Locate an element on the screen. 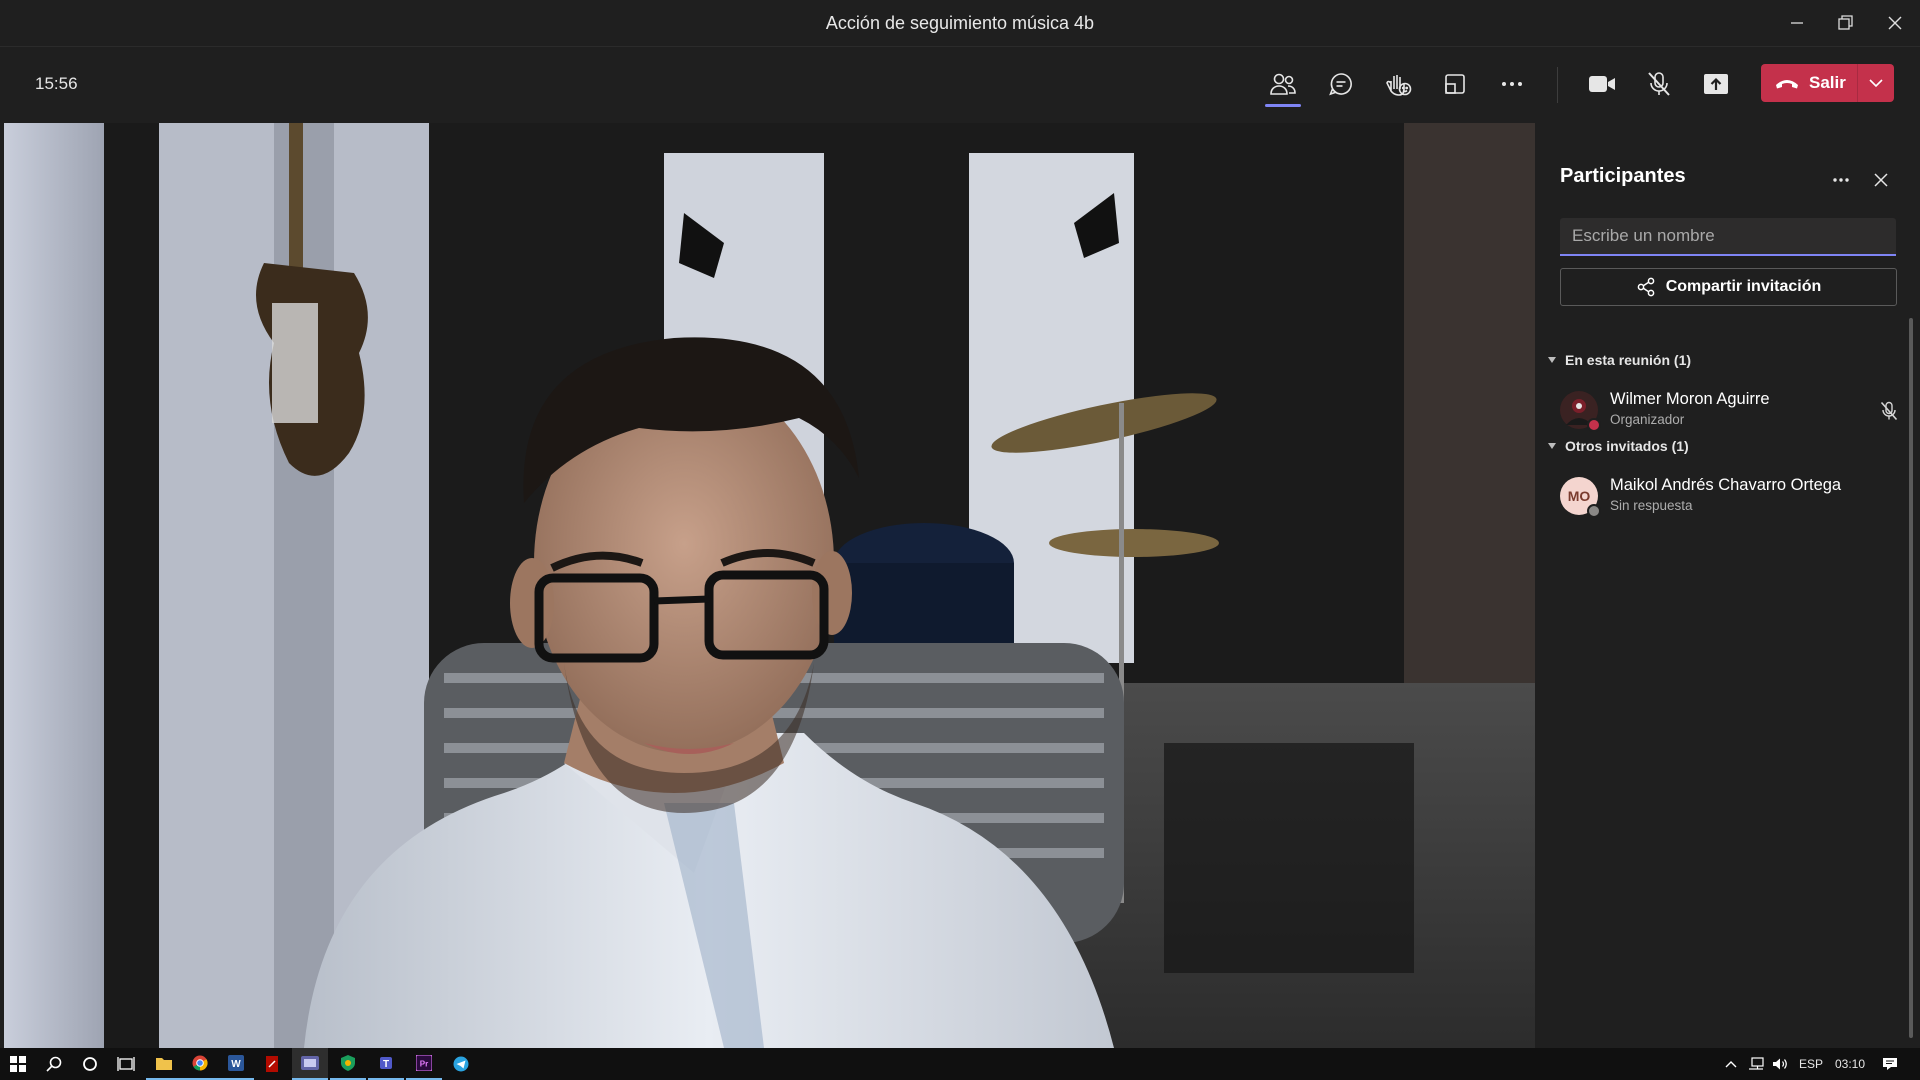 This screenshot has width=1920, height=1080. more-actions-button is located at coordinates (1512, 84).